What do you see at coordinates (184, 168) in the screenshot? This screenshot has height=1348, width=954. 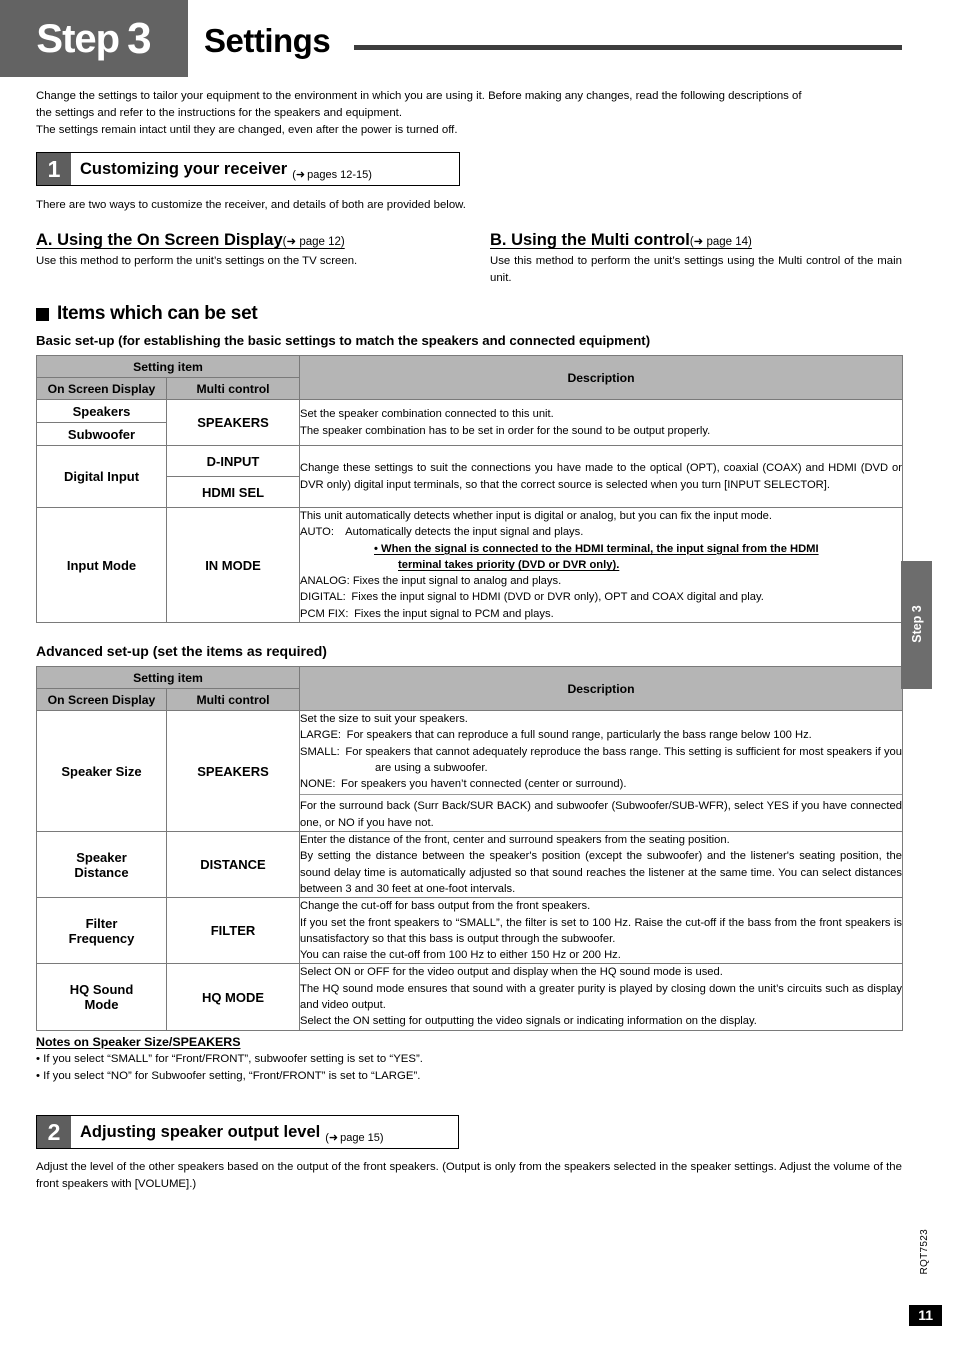 I see `section-1-label: Customizing your receiver` at bounding box center [184, 168].